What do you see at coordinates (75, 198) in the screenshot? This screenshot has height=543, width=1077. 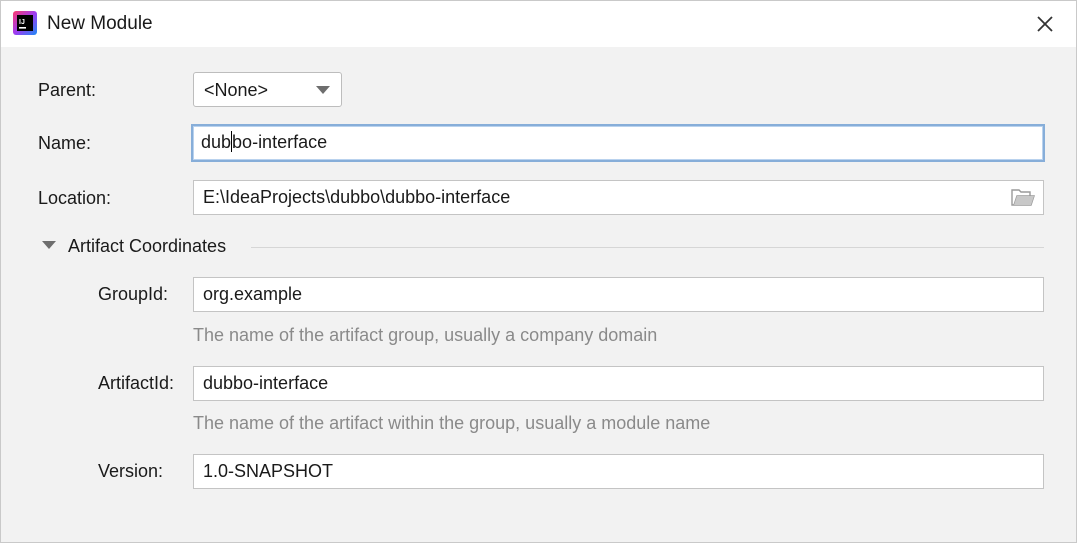 I see `location-label: Location:` at bounding box center [75, 198].